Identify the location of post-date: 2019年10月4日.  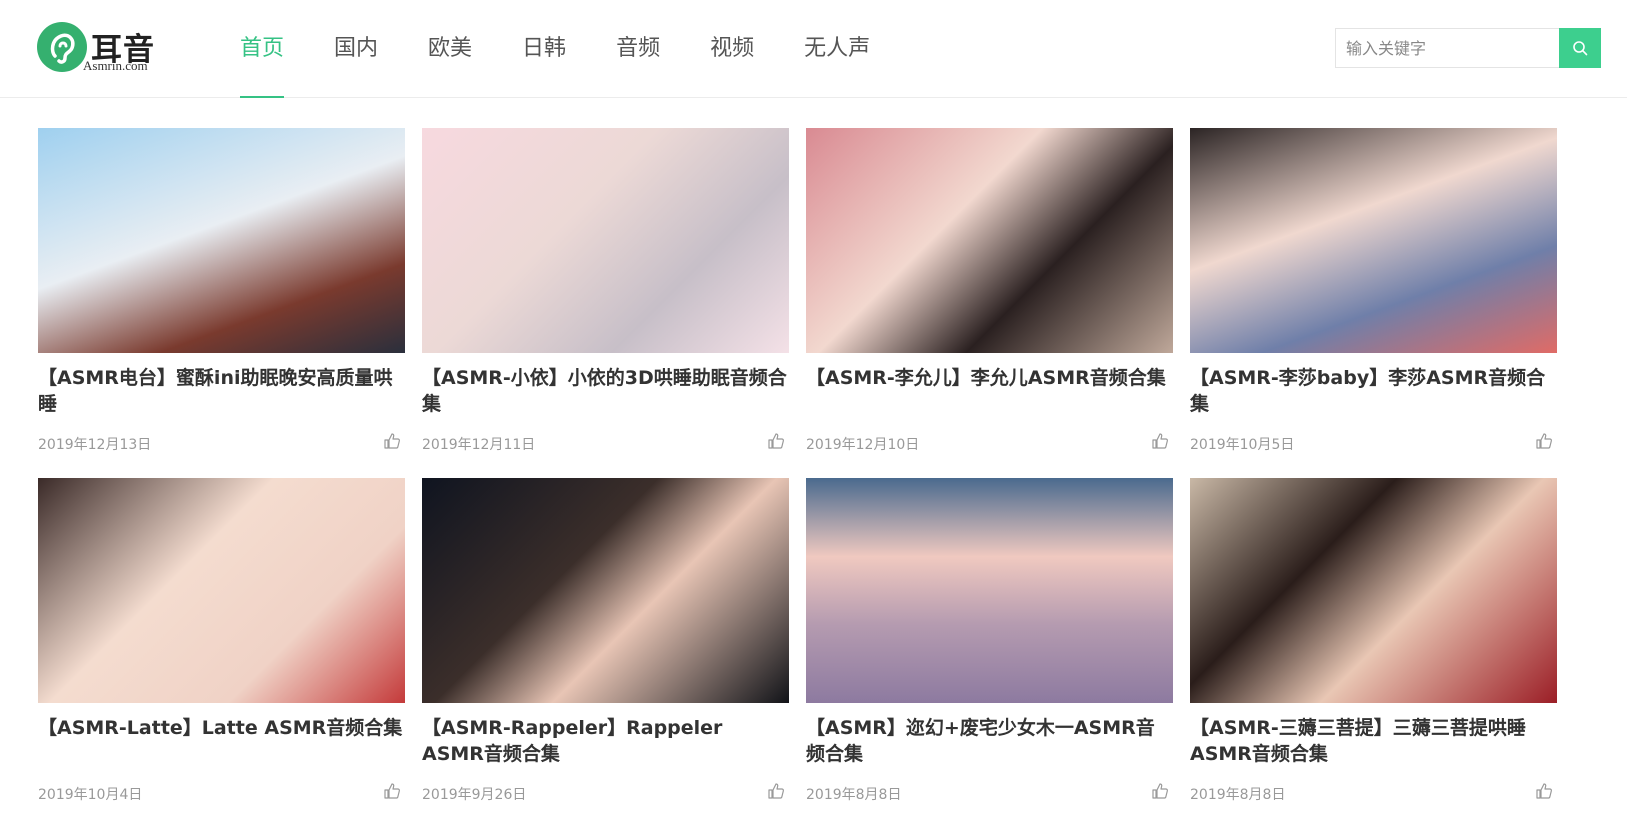
(90, 795).